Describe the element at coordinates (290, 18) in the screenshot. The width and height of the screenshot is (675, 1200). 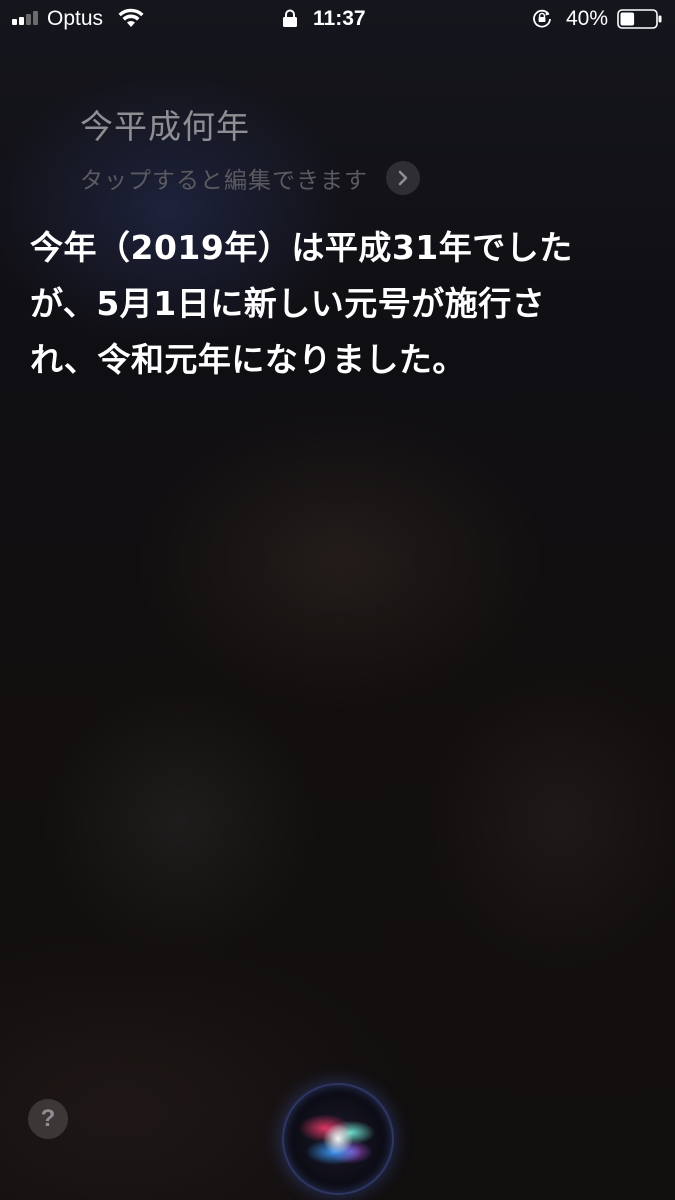
I see `lock-icon` at that location.